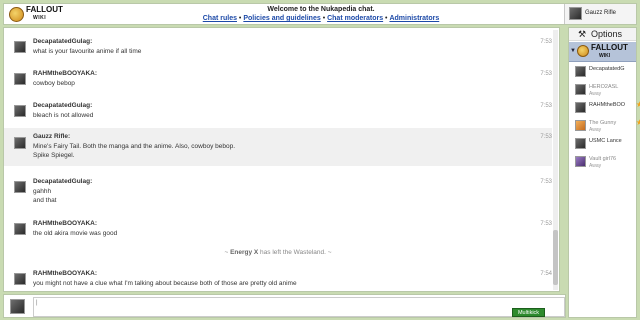 The image size is (640, 320). I want to click on message-text: cowboy bebop, so click(54, 83).